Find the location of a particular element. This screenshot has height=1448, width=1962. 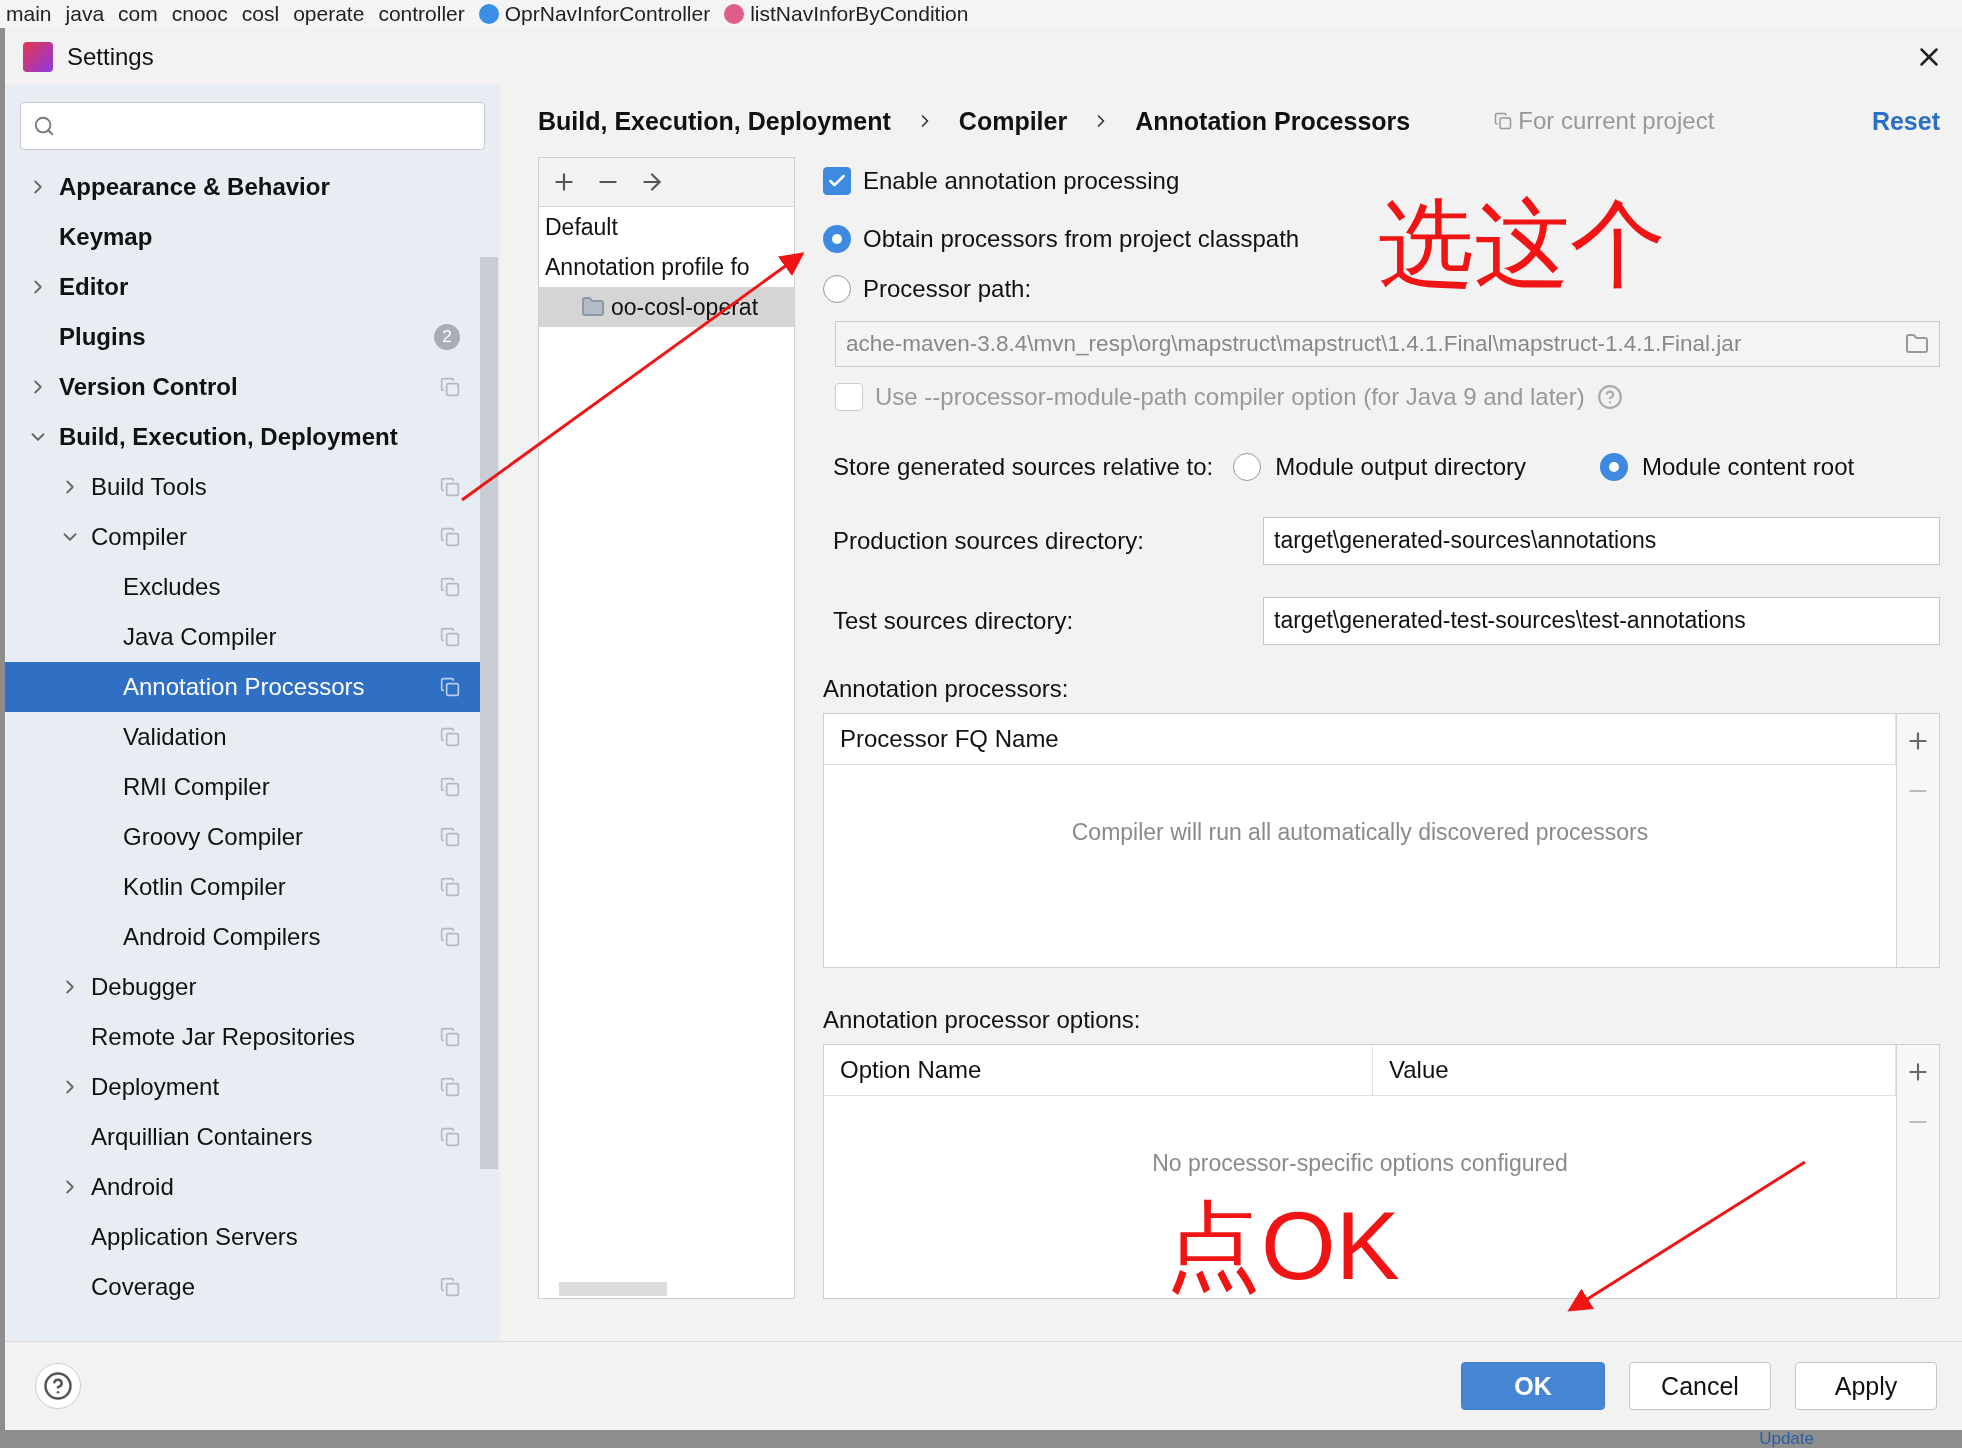

section-title: Annotation processors: is located at coordinates (946, 688).